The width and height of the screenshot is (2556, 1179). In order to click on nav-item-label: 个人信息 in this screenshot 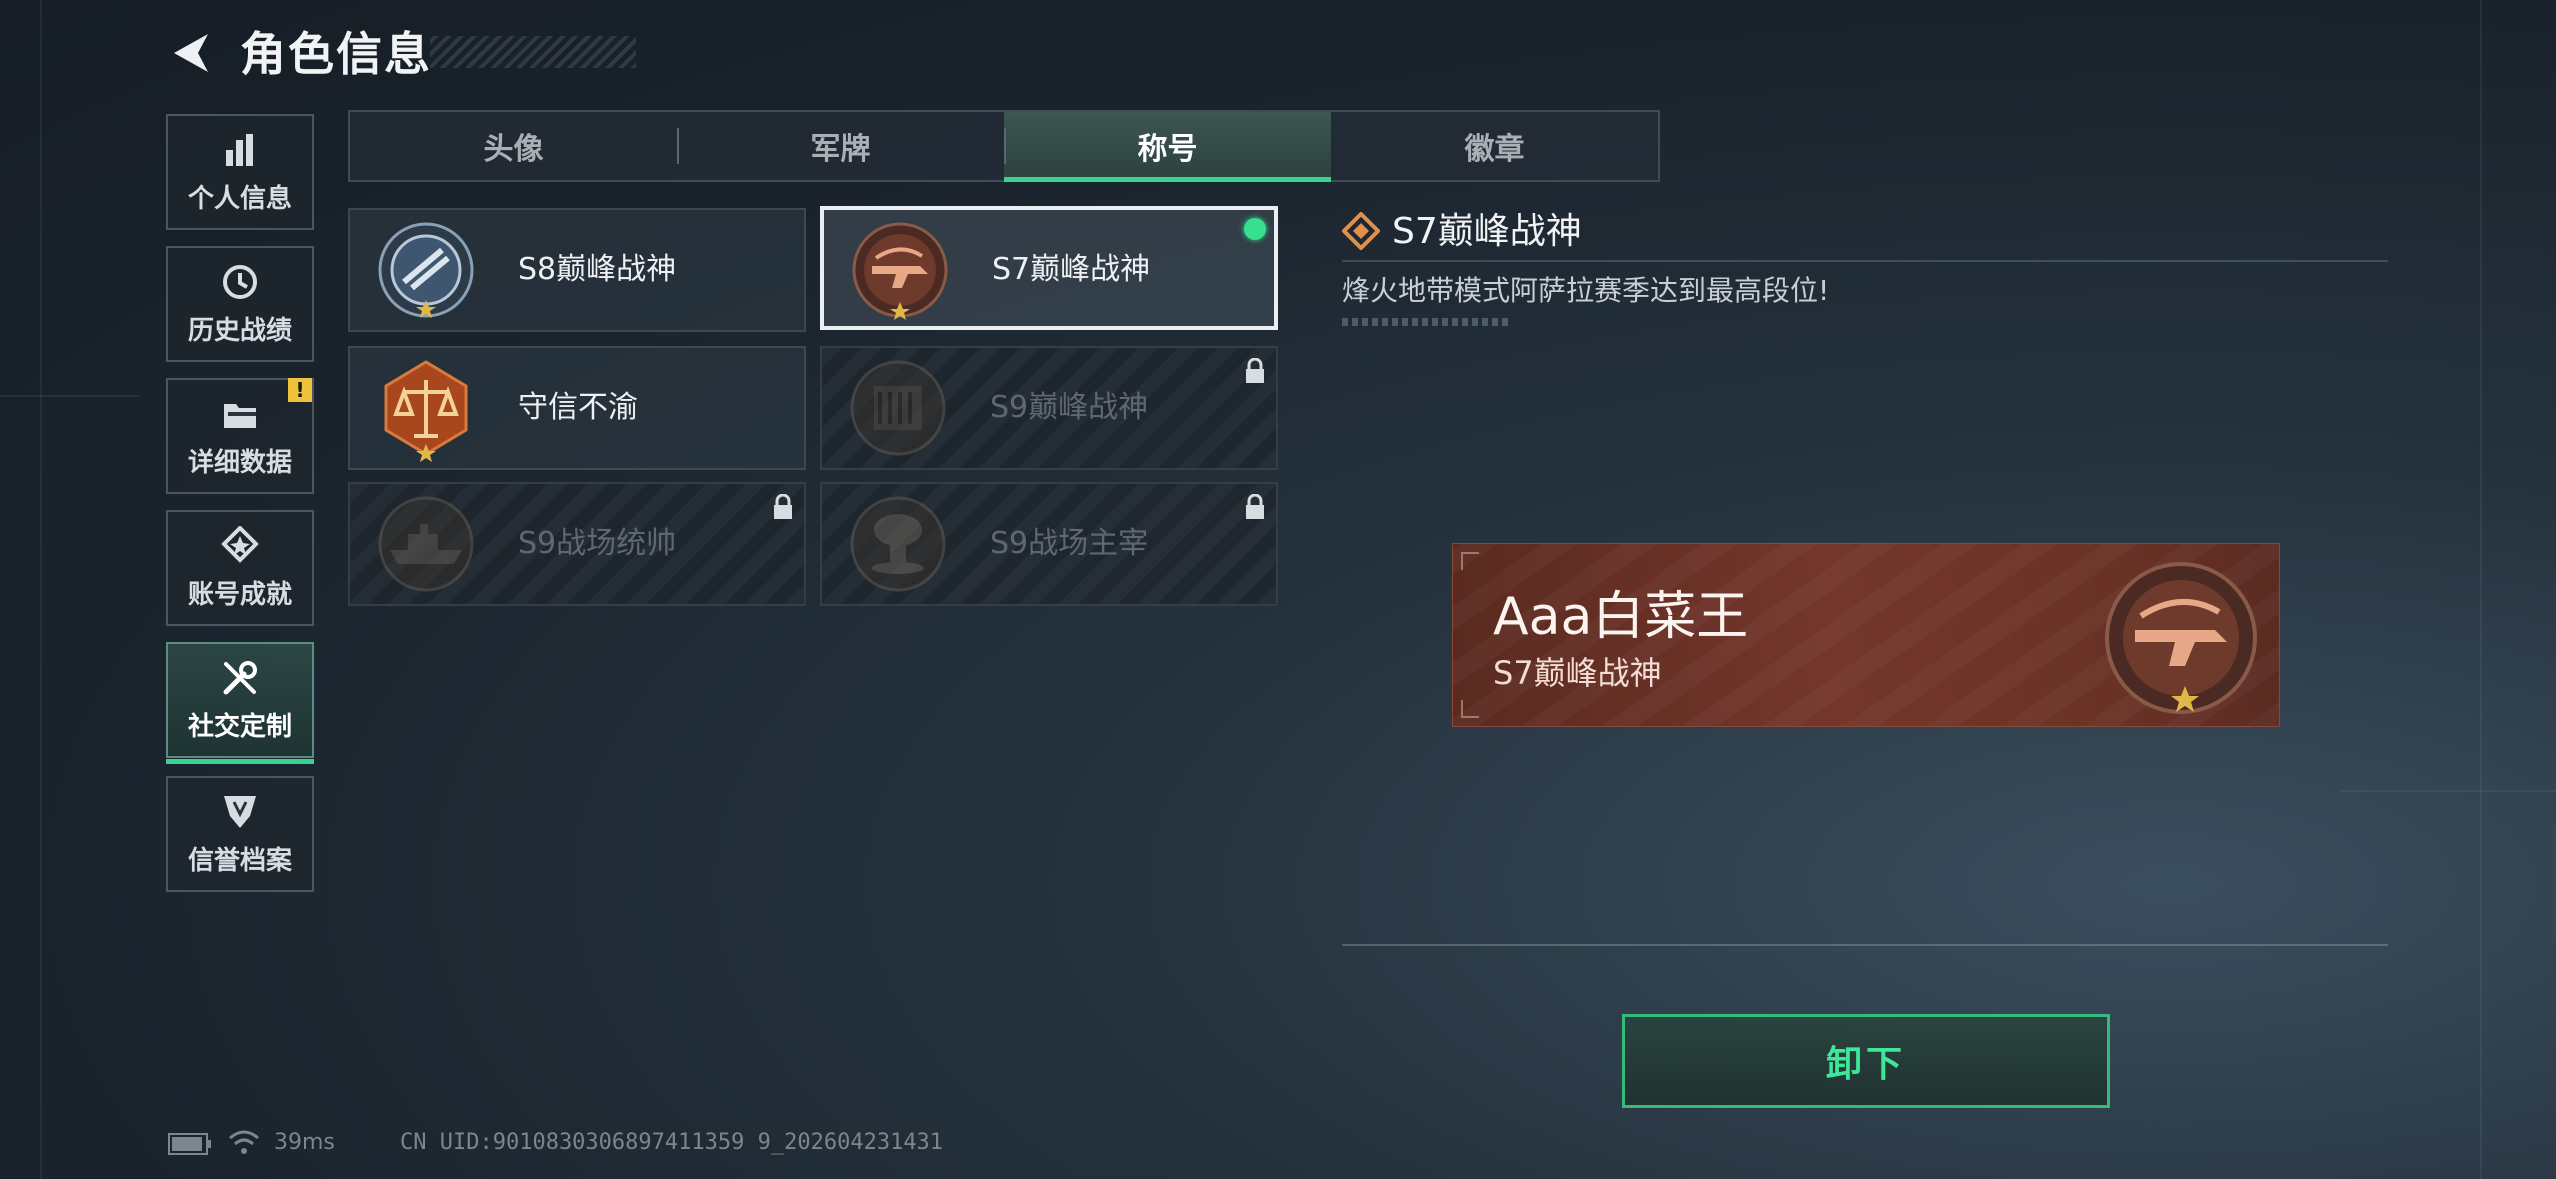, I will do `click(239, 198)`.